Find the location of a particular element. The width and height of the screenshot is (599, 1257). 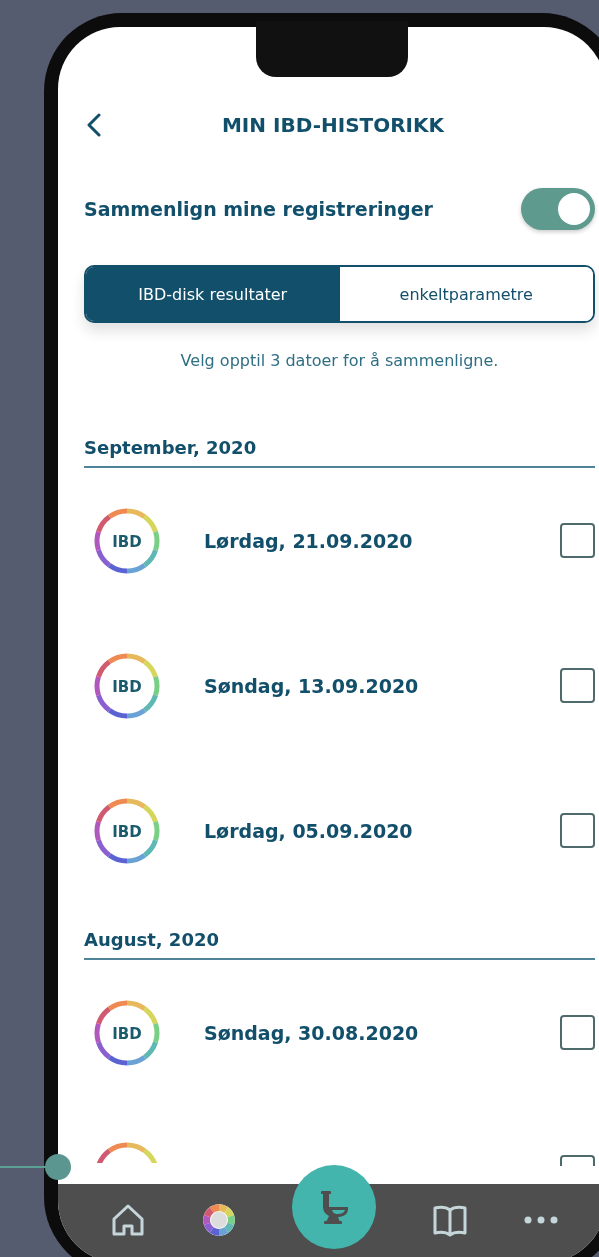

screen-title: MIN IBD-HISTORIKK is located at coordinates (333, 125).